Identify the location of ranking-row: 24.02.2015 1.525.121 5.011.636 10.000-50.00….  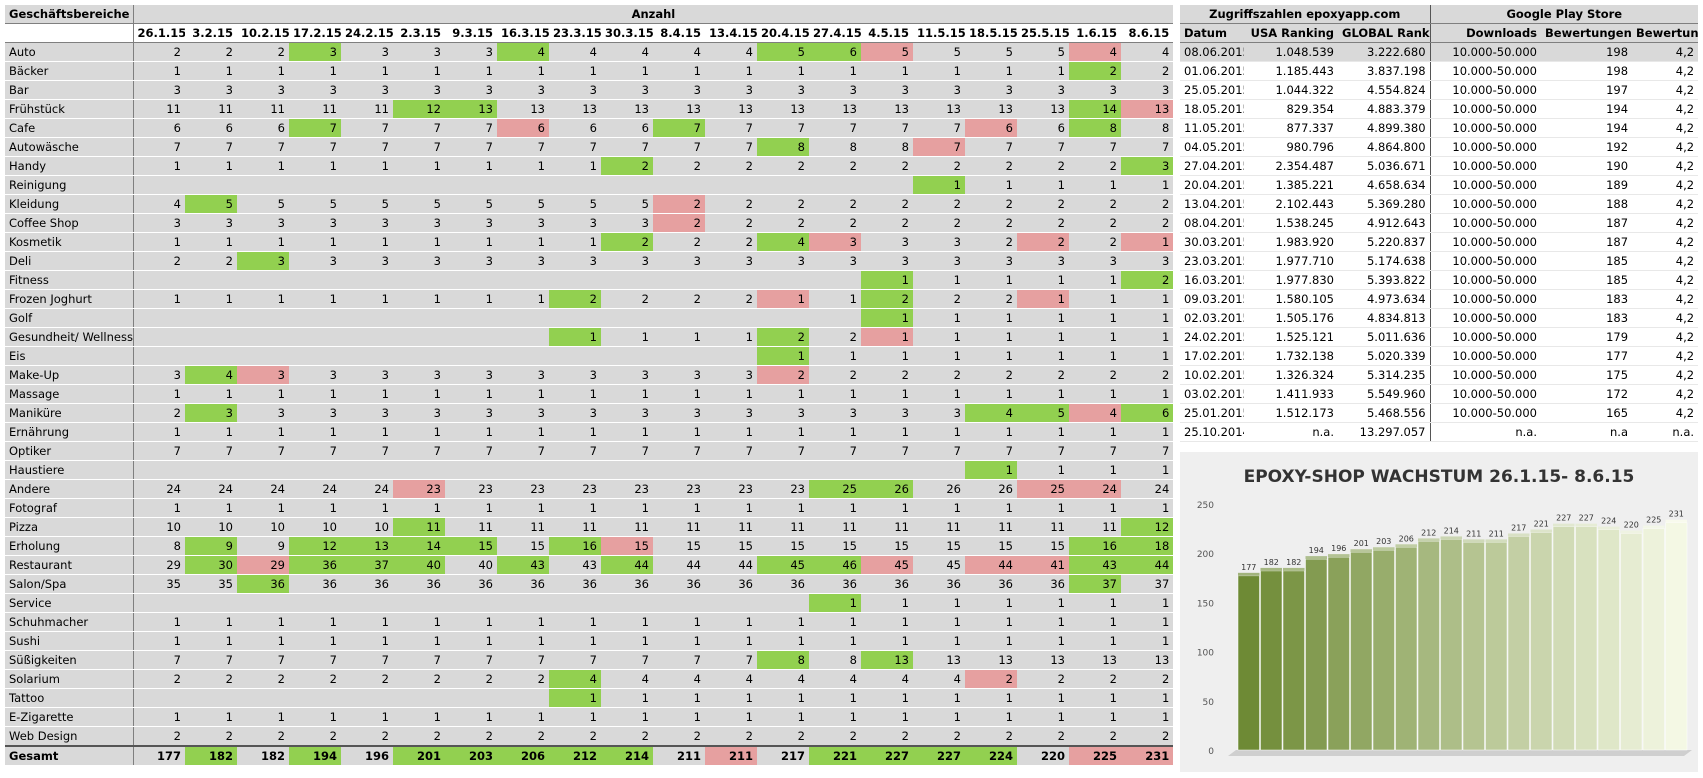
(1439, 337).